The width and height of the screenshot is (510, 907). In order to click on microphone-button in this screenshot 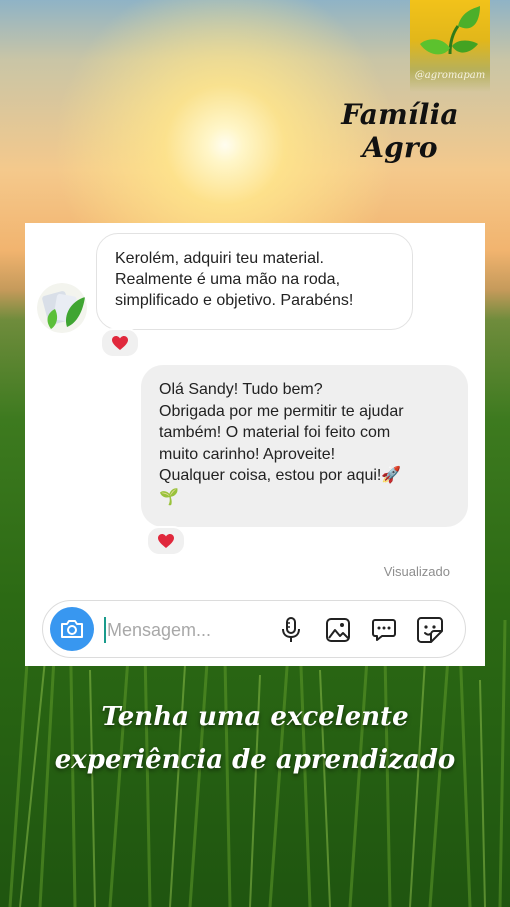, I will do `click(291, 630)`.